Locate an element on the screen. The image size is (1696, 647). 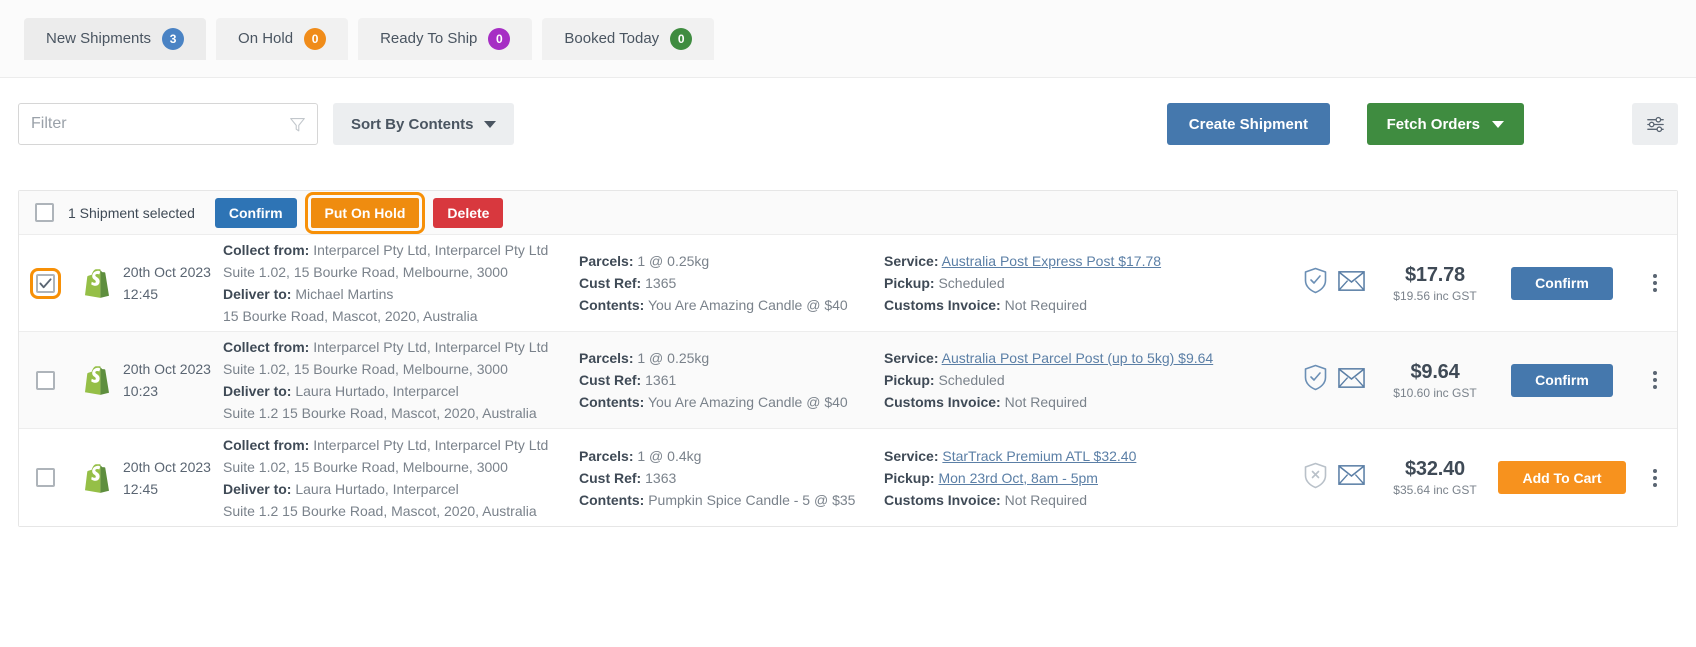
shield-cross-icon is located at coordinates (1315, 478).